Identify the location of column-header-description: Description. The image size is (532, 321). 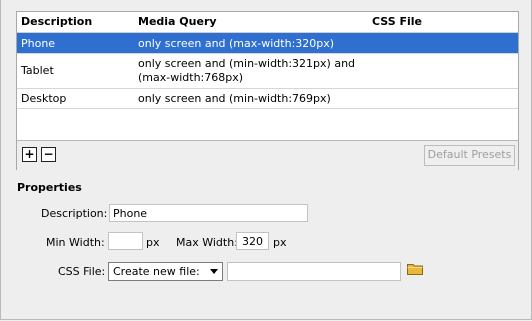
(56, 21).